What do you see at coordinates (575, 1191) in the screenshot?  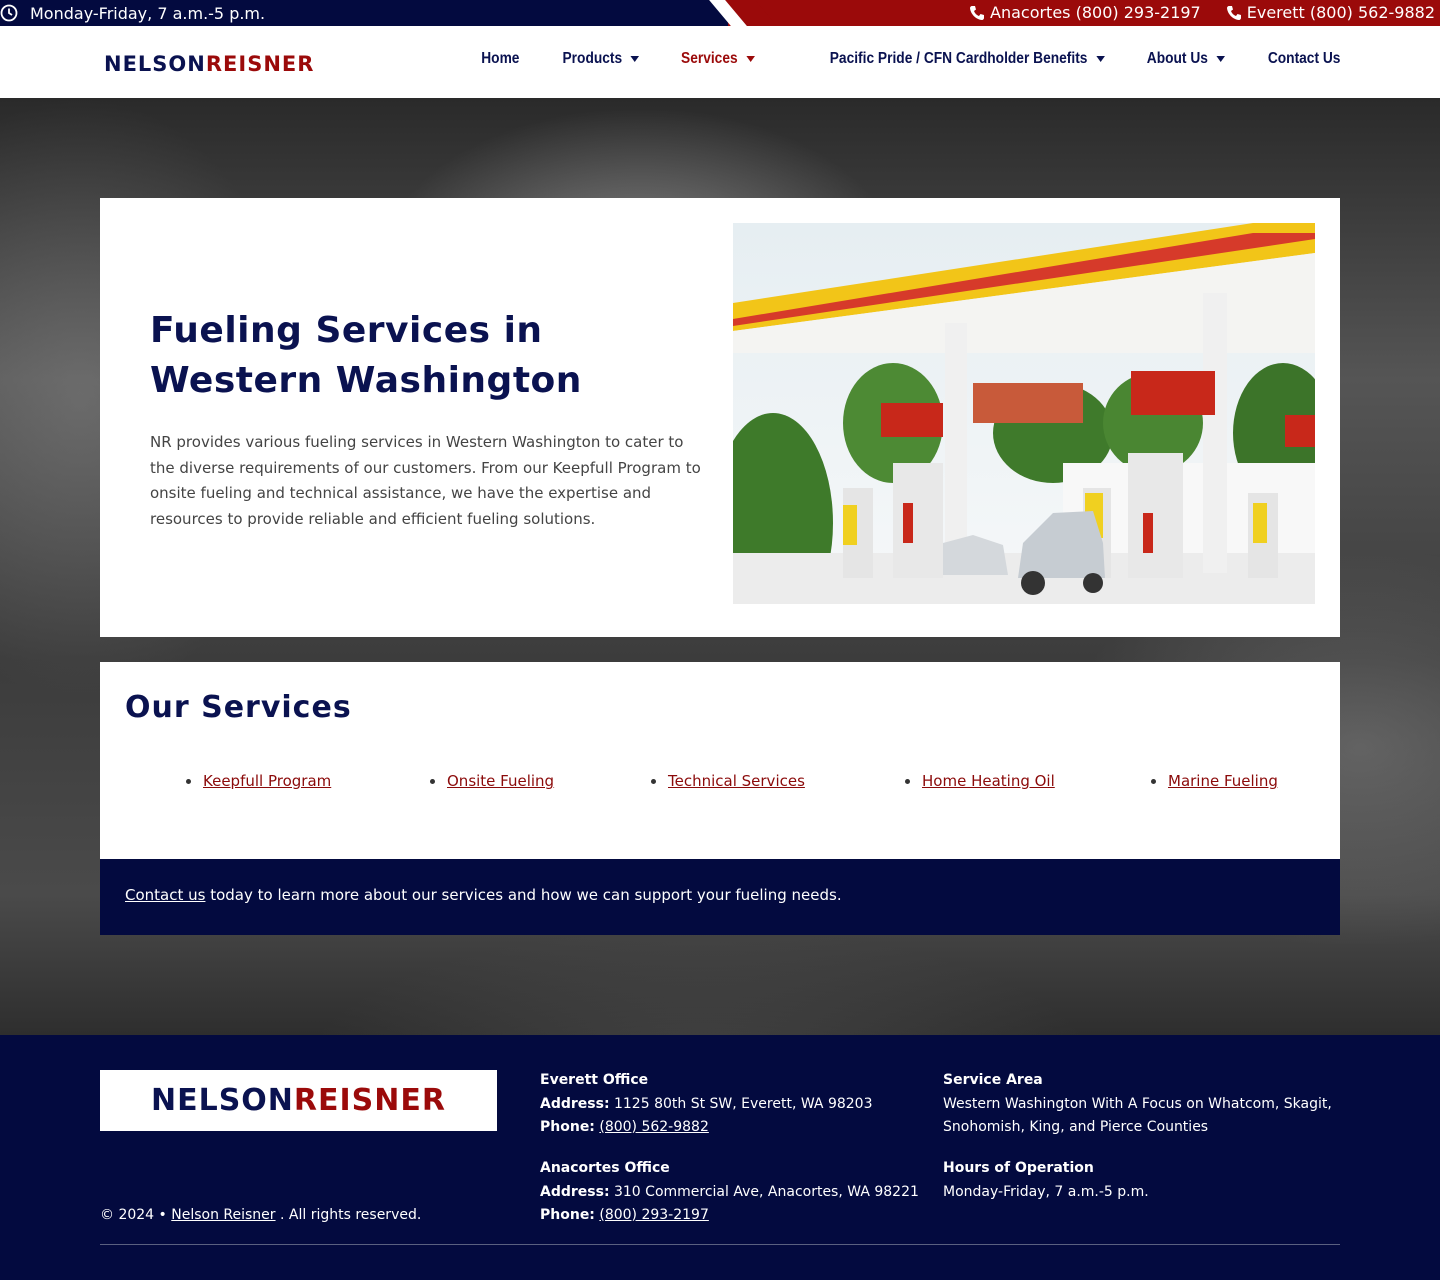 I see `anacortes-address-label: Address:` at bounding box center [575, 1191].